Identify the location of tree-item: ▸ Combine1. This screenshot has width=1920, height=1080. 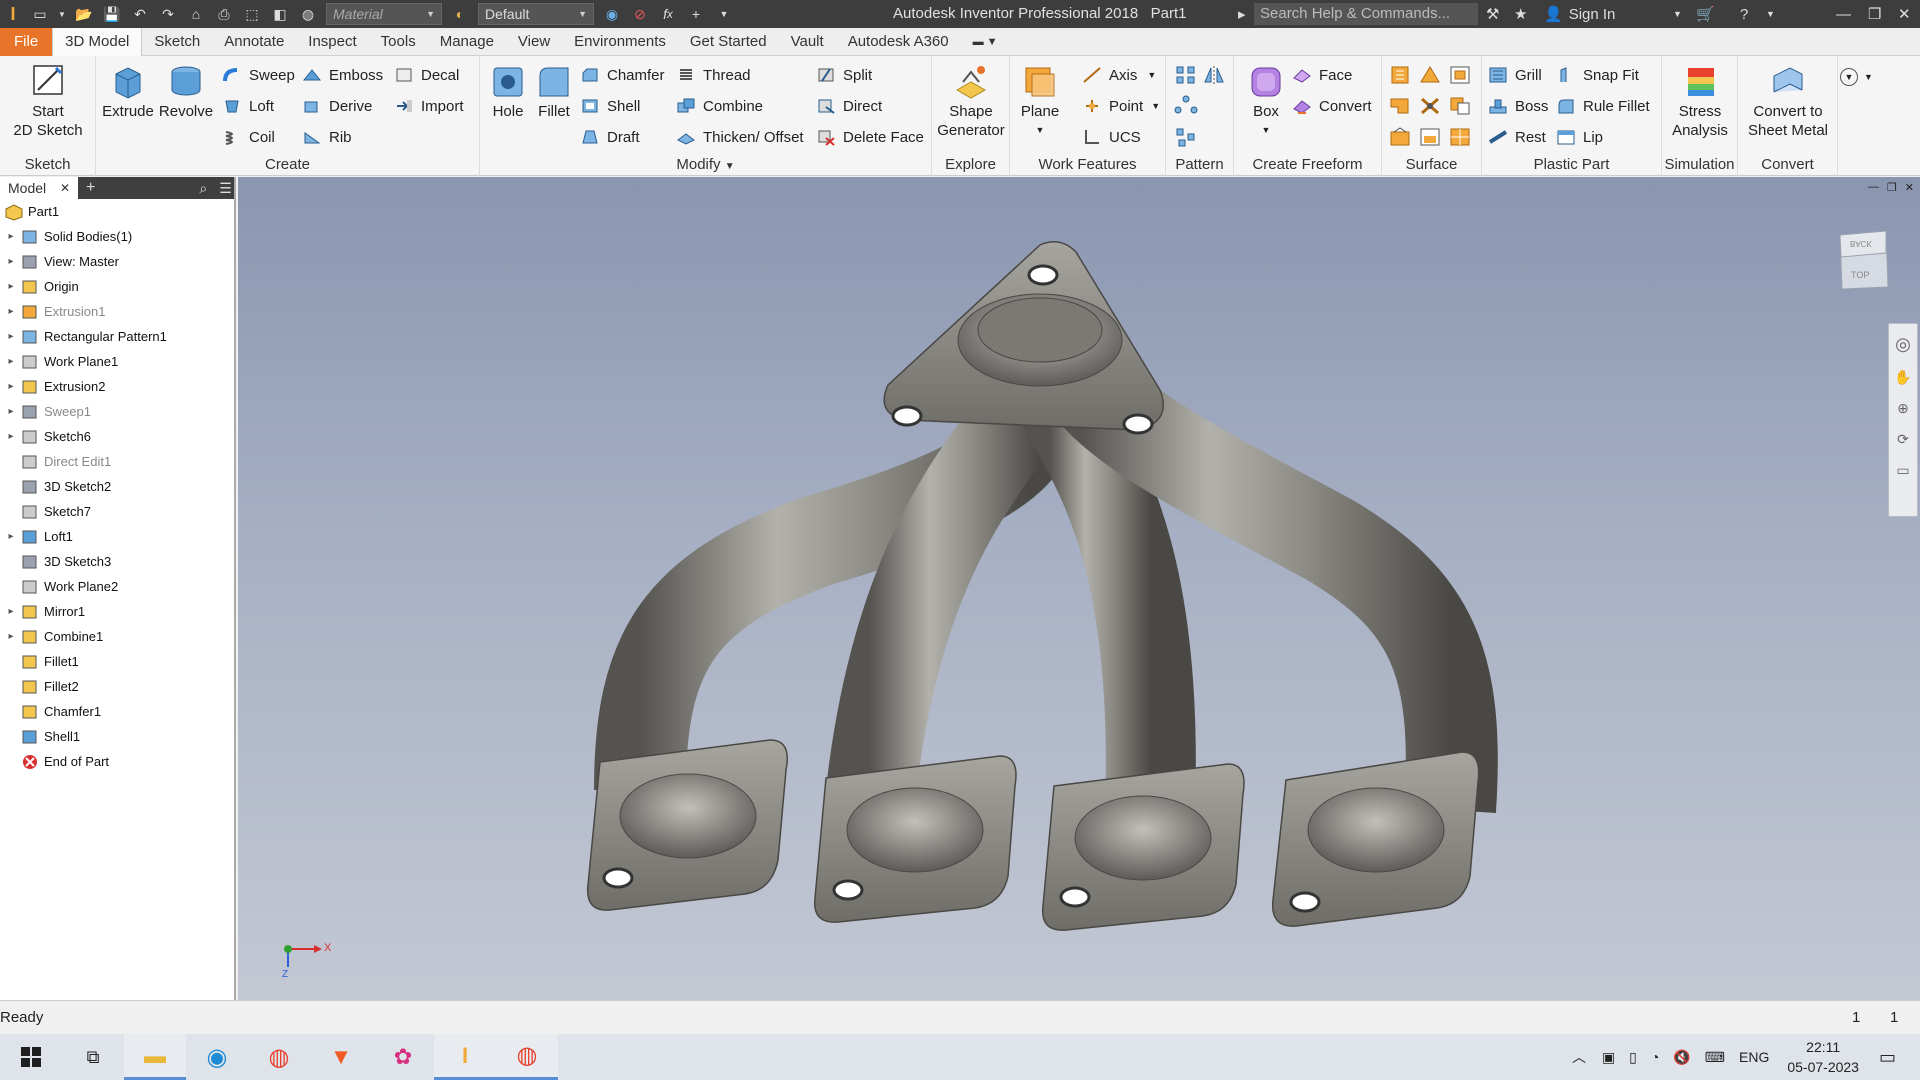
(117, 636).